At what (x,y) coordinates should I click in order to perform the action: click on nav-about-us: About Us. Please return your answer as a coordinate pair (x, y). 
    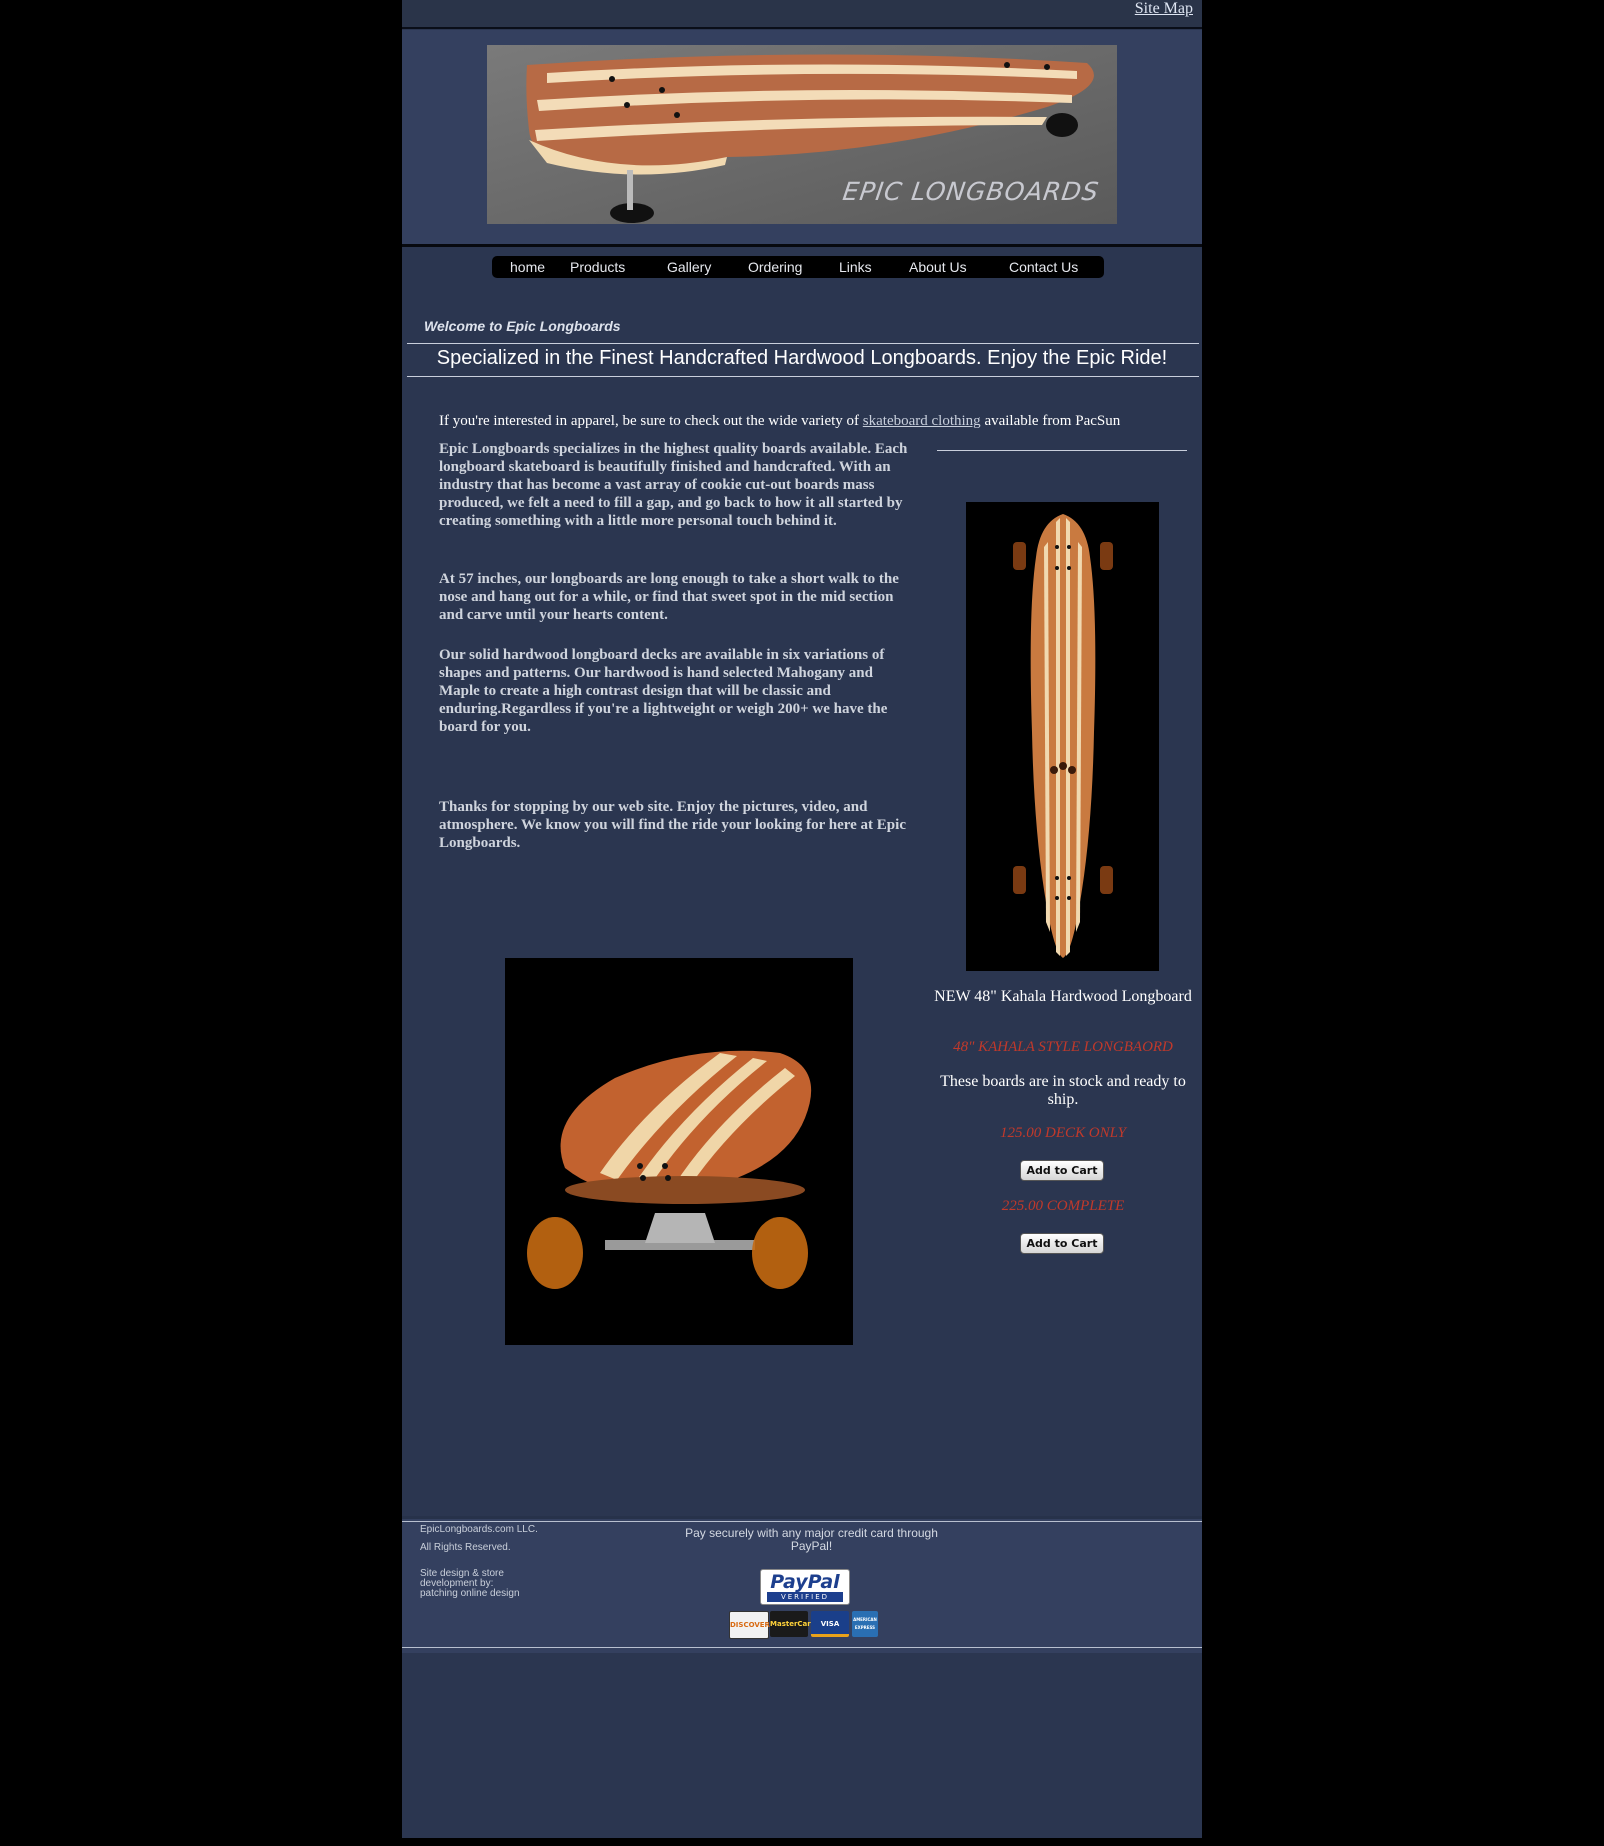
    Looking at the image, I should click on (938, 267).